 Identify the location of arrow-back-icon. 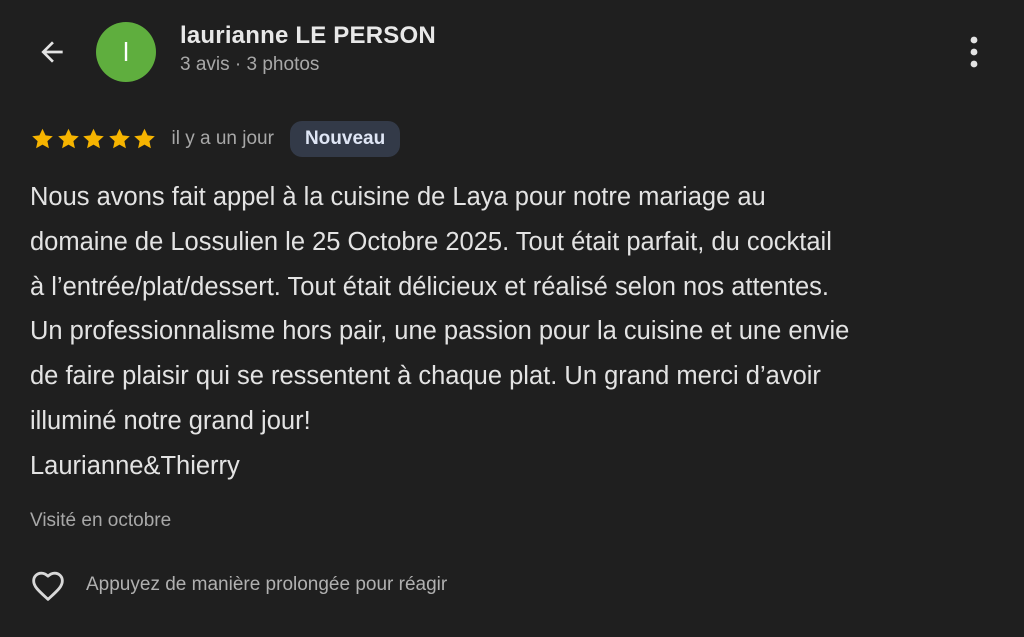
(52, 52).